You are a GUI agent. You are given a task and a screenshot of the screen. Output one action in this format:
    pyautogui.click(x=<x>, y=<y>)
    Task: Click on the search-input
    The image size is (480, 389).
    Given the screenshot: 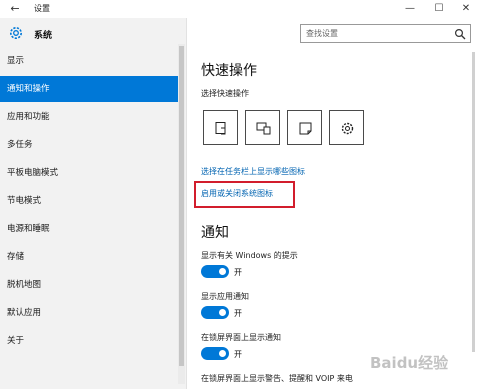 What is the action you would take?
    pyautogui.click(x=376, y=33)
    